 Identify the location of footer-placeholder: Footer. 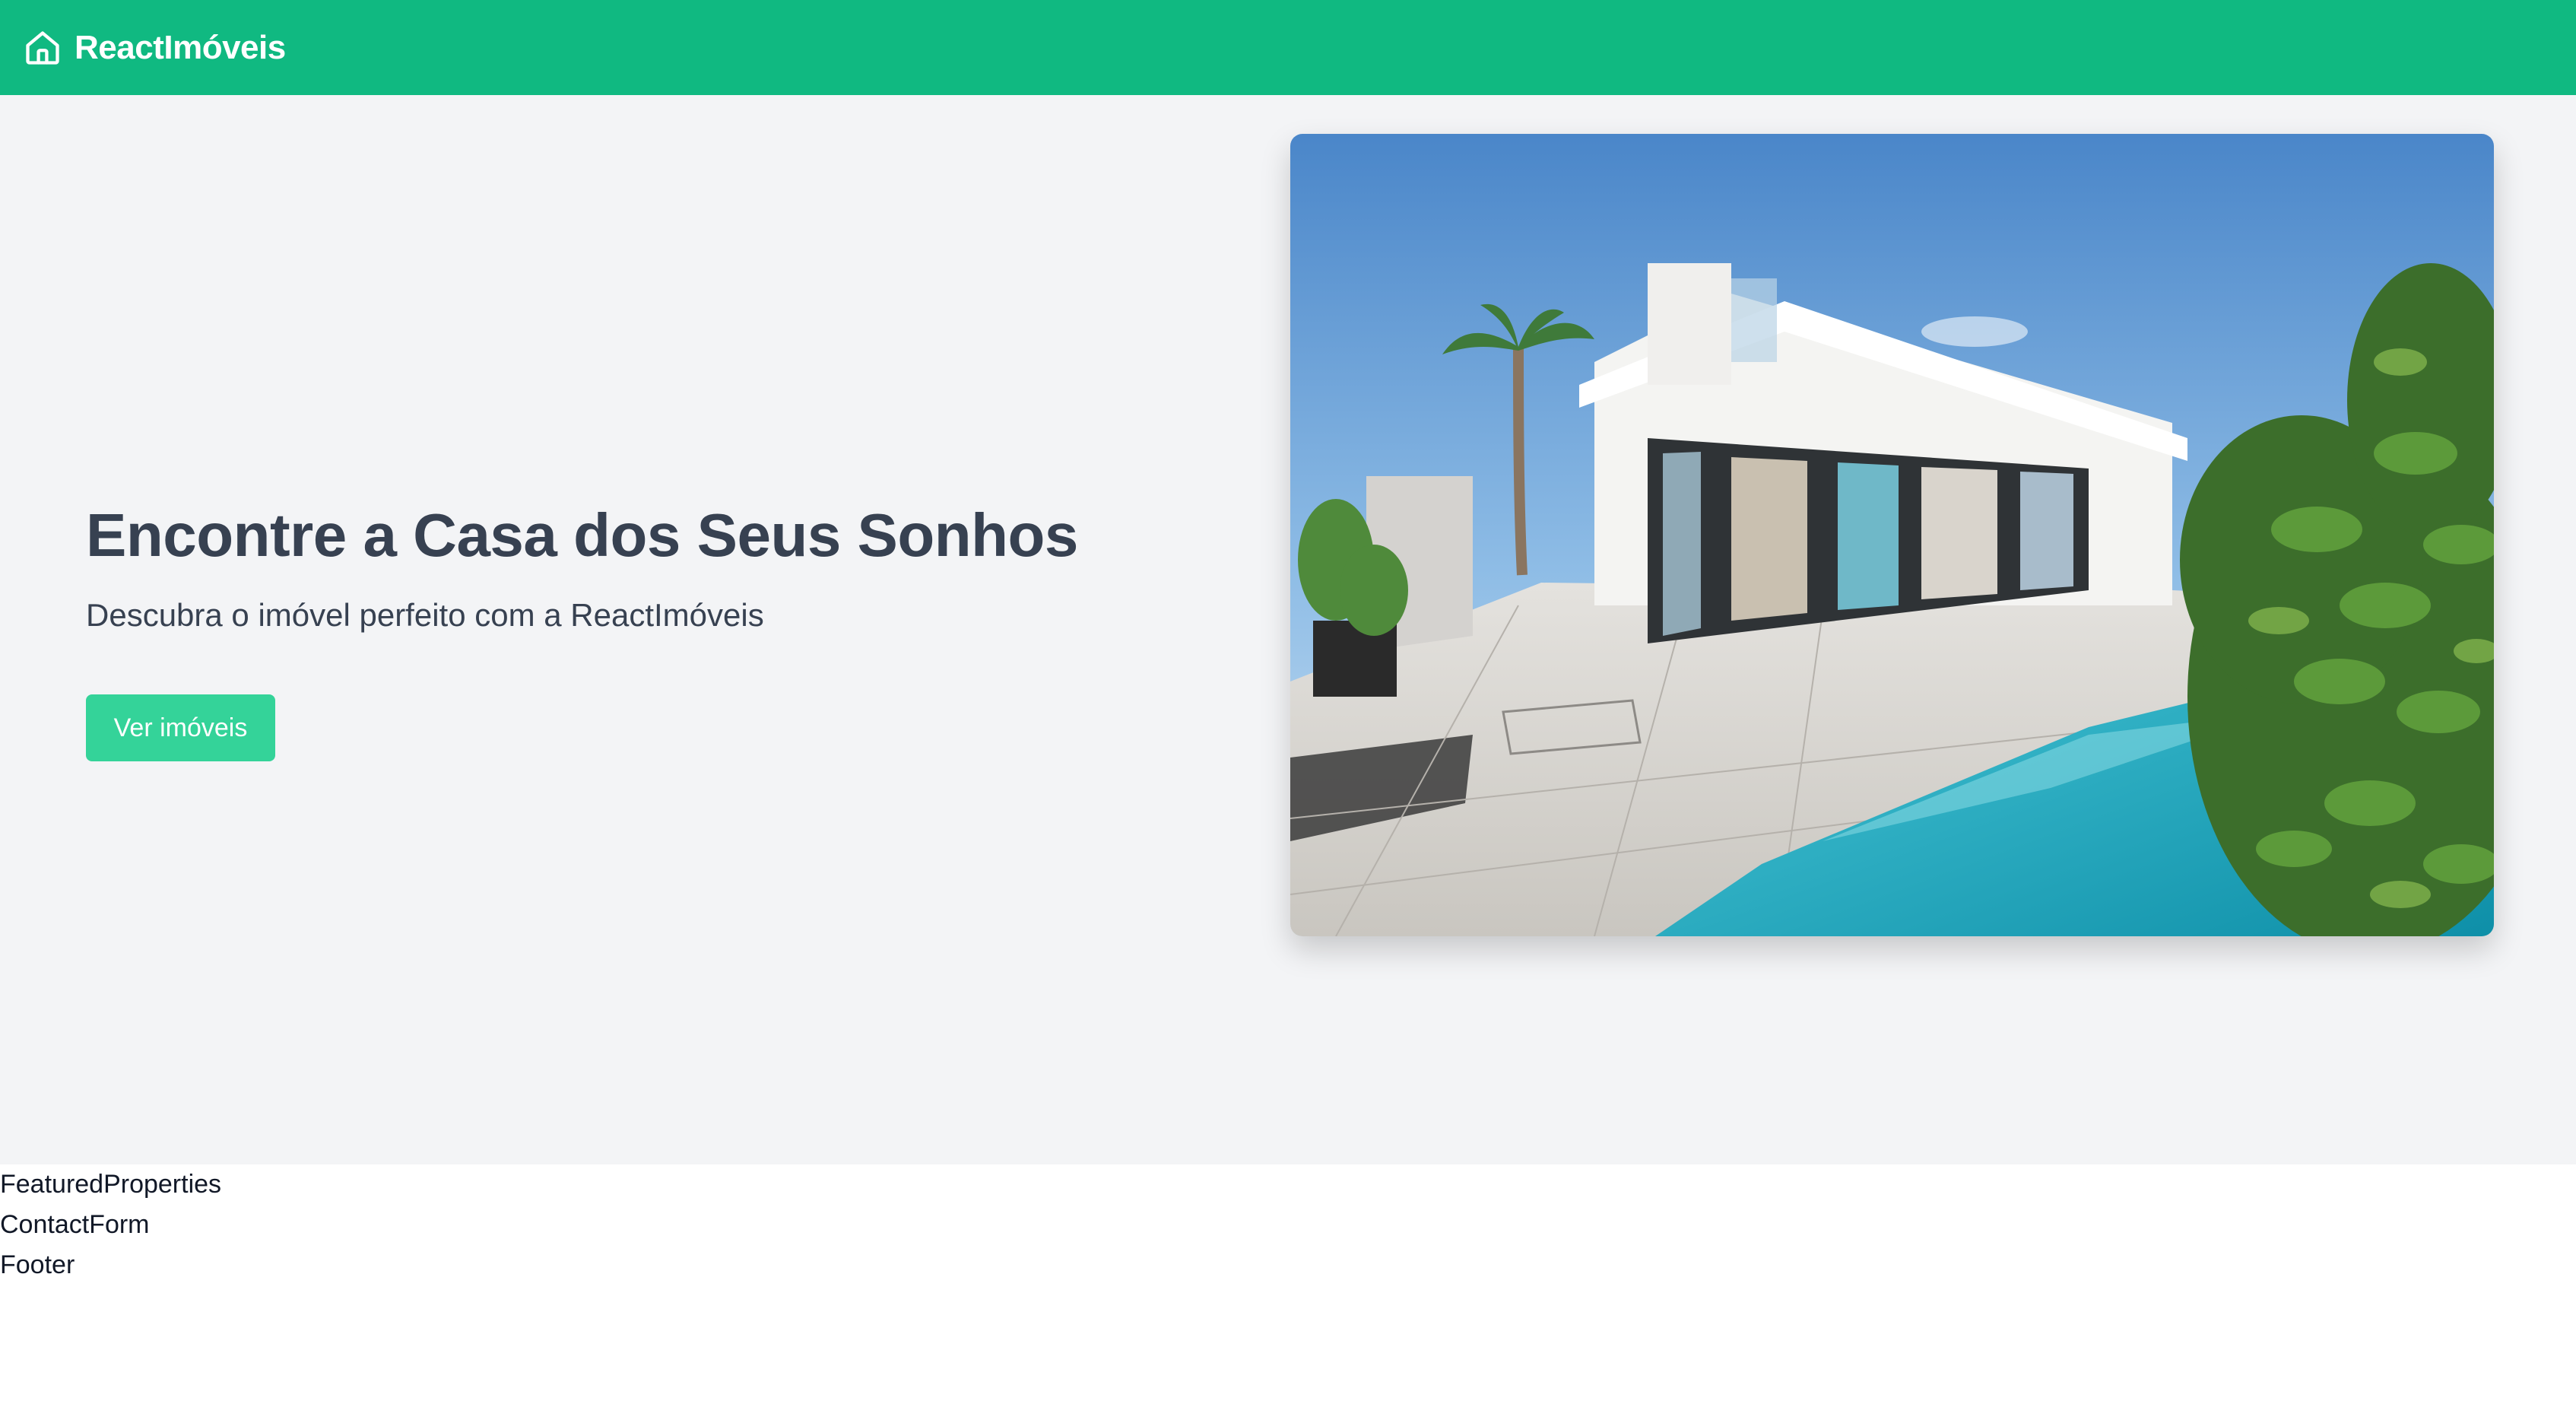
(37, 1264).